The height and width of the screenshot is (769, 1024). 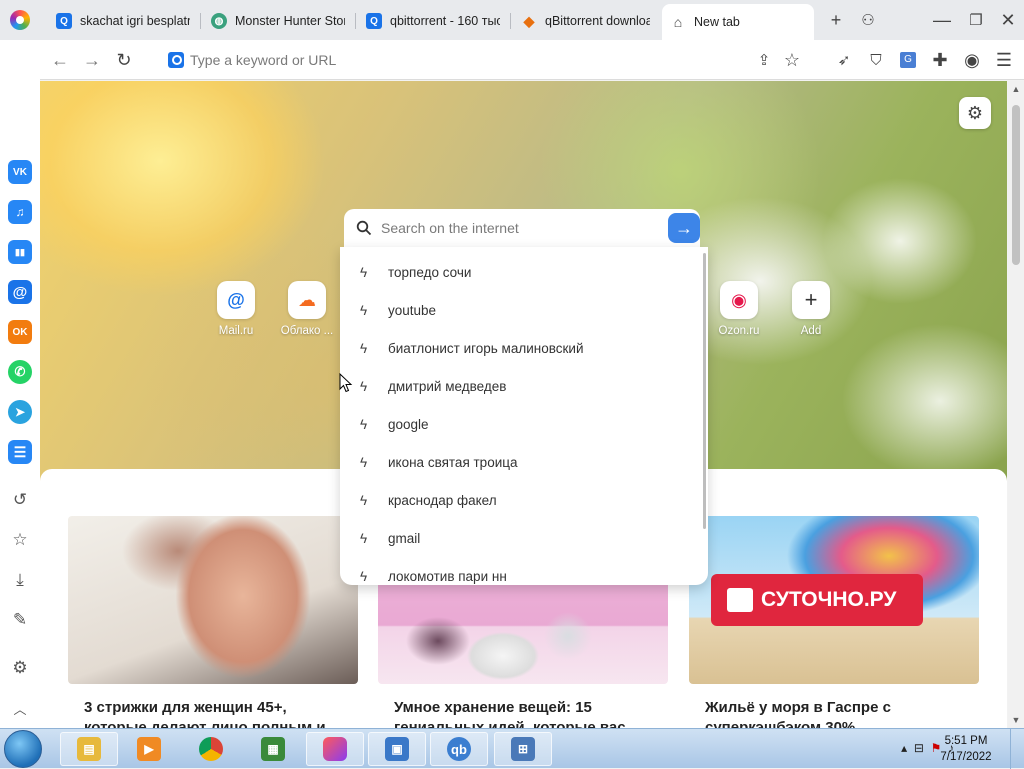 What do you see at coordinates (817, 600) in the screenshot?
I see `ad-banner: СУТОЧНО.РУ` at bounding box center [817, 600].